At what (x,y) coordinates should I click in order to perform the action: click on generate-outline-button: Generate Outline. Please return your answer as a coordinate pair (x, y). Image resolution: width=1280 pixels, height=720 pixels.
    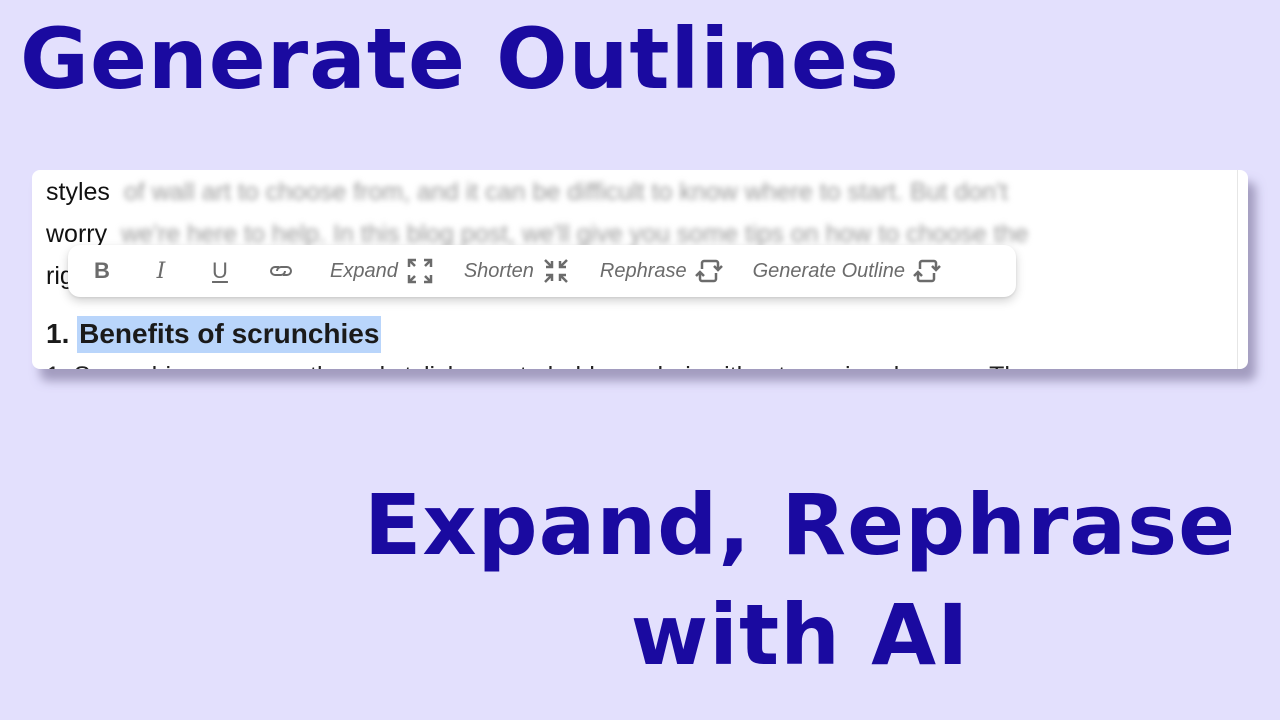
    Looking at the image, I should click on (847, 271).